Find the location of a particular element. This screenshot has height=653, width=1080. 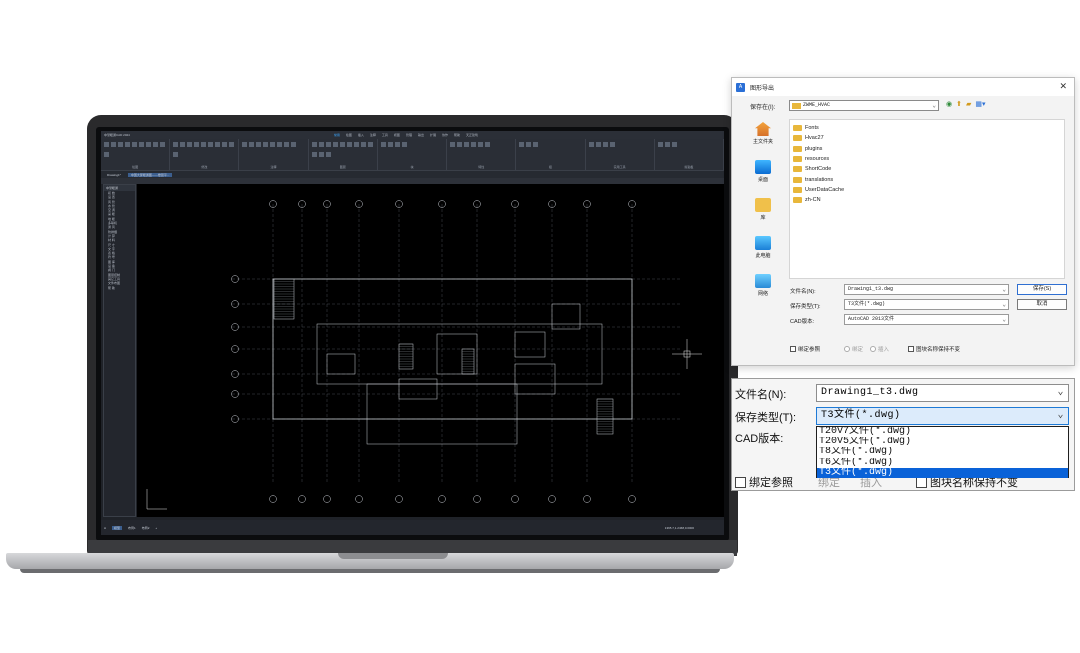

place-library: 库 is located at coordinates (763, 216).